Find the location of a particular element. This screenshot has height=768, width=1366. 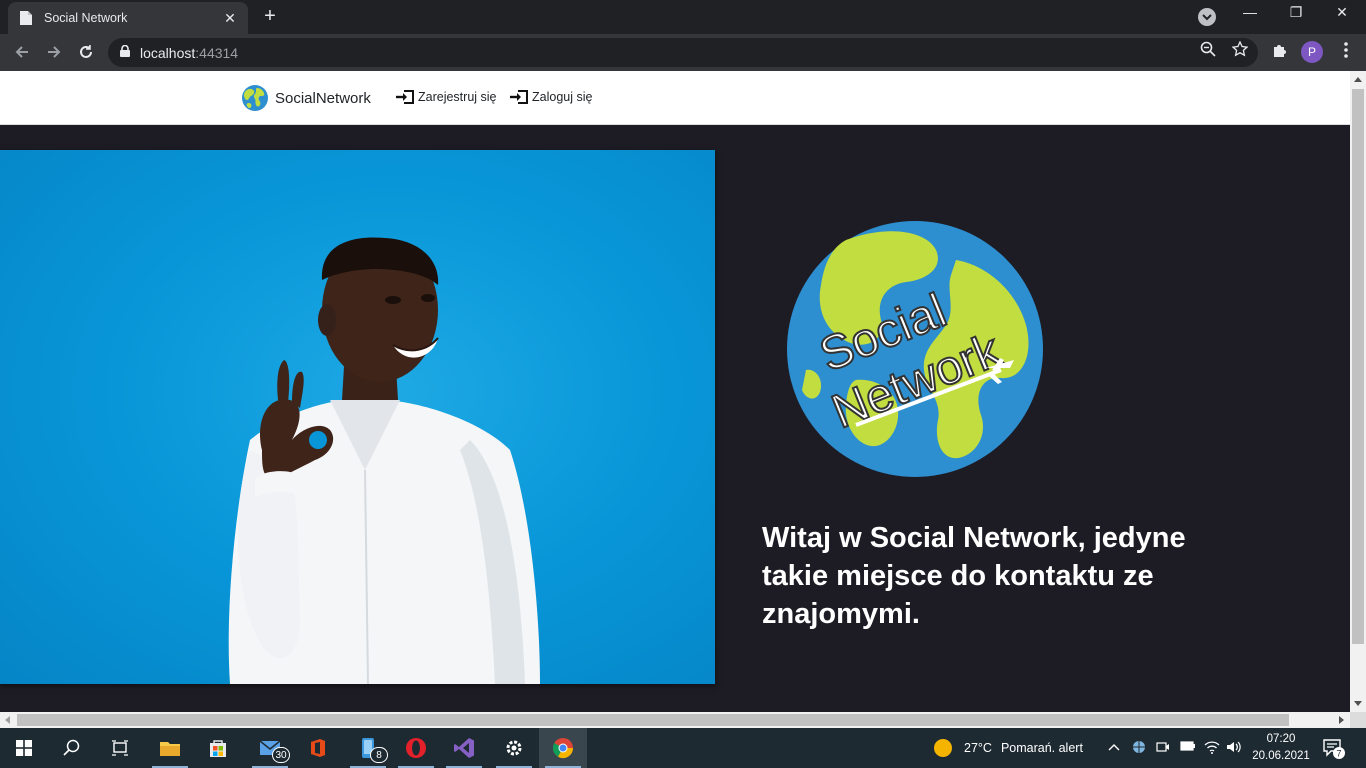

task-view-icon is located at coordinates (120, 748).